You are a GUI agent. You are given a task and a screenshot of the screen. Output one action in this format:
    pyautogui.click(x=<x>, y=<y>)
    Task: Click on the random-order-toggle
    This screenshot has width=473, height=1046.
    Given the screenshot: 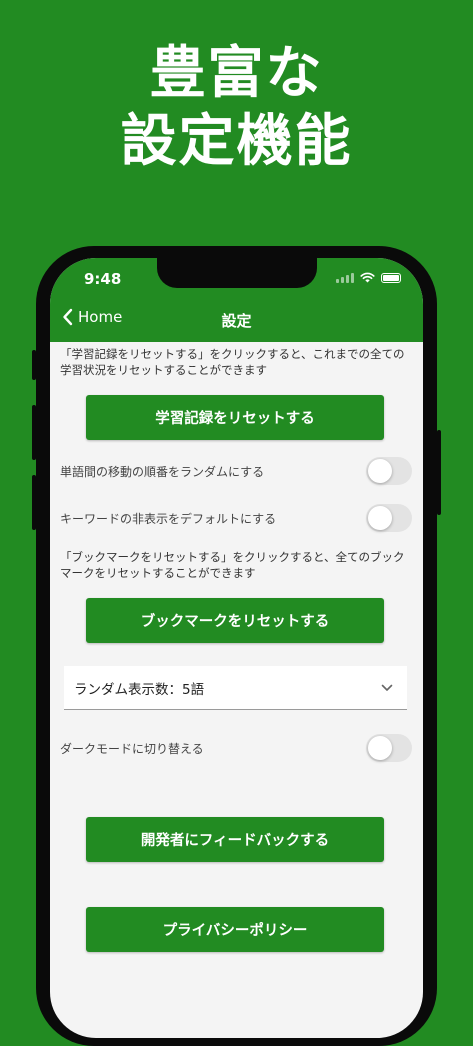 What is the action you would take?
    pyautogui.click(x=389, y=471)
    